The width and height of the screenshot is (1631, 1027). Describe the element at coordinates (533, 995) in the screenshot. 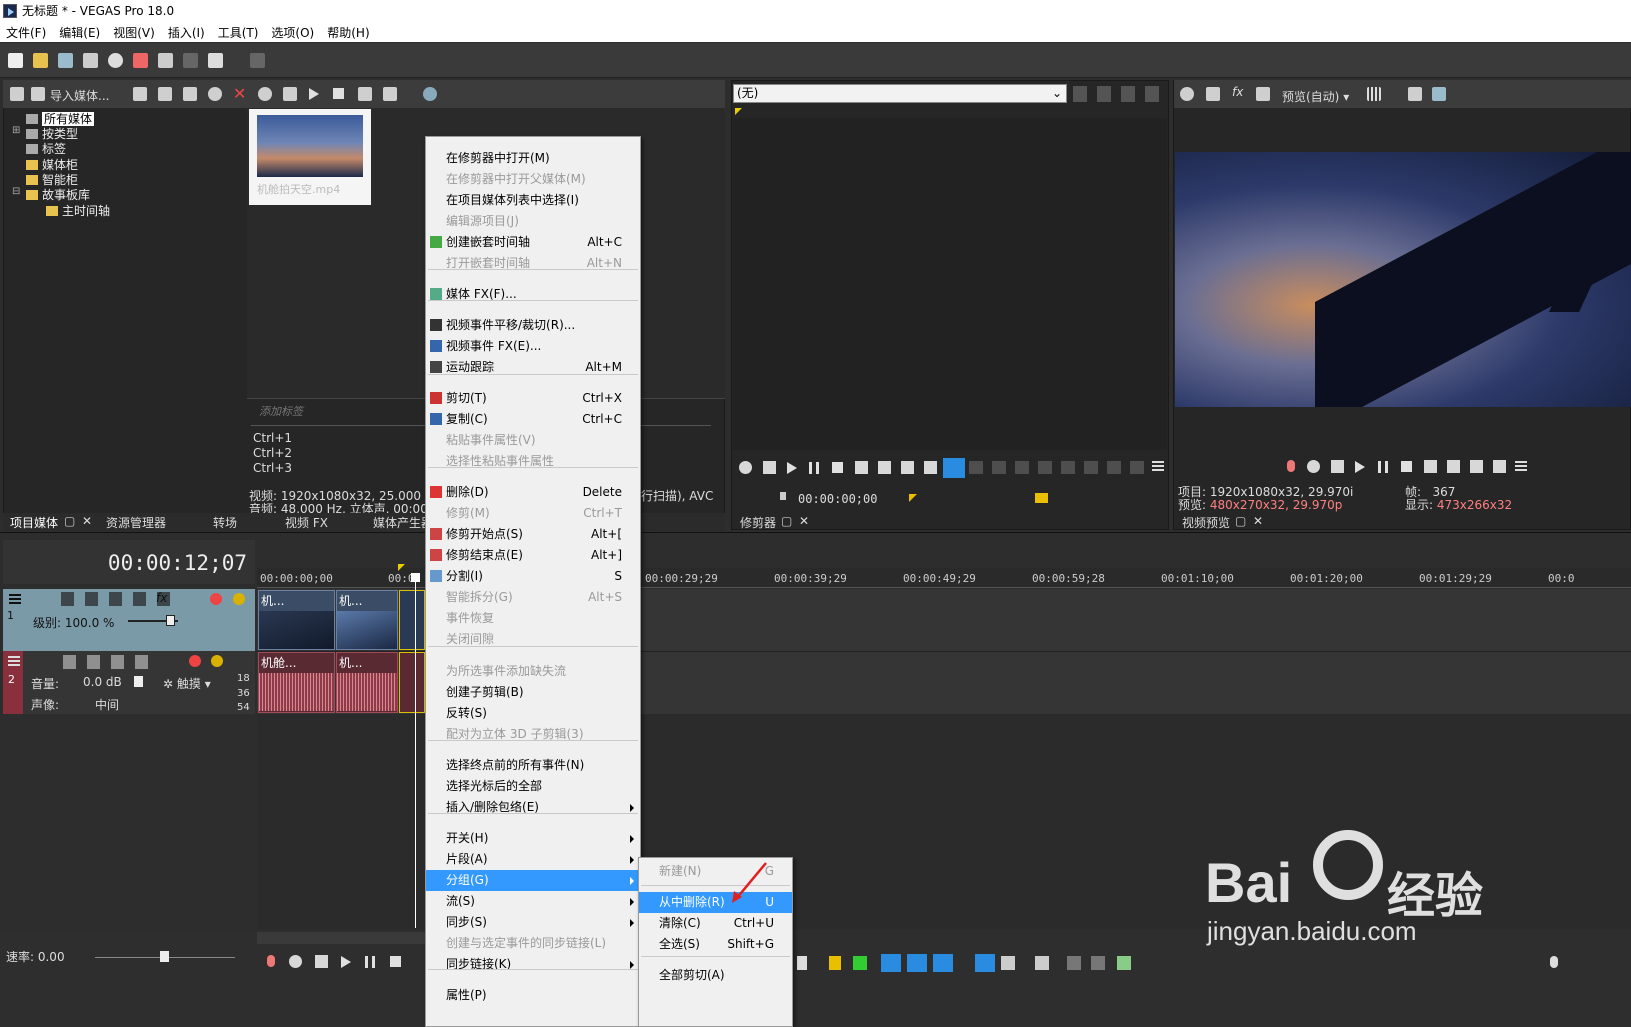

I see `context-menu-item: 属性(P)` at that location.